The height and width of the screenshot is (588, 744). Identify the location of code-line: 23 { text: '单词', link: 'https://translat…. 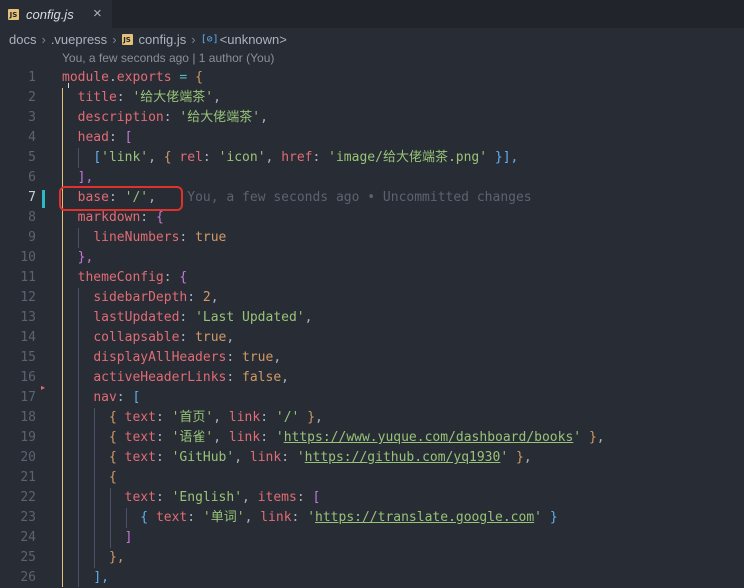
(372, 518).